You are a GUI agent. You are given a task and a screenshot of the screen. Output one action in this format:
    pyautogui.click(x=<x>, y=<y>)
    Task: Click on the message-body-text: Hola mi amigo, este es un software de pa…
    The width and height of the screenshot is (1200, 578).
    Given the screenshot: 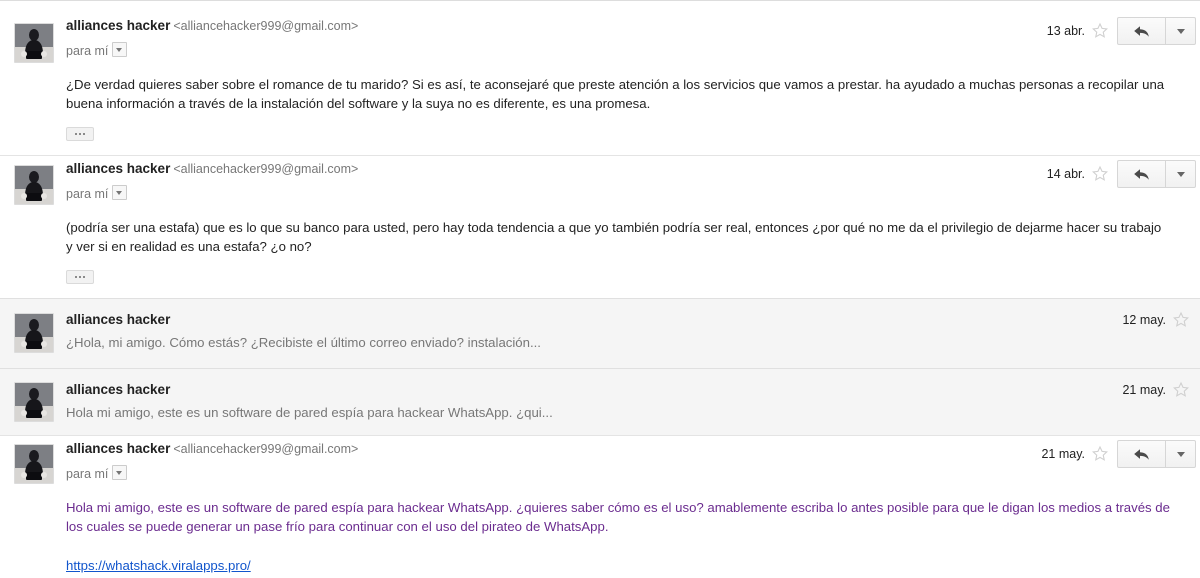 What is the action you would take?
    pyautogui.click(x=618, y=517)
    